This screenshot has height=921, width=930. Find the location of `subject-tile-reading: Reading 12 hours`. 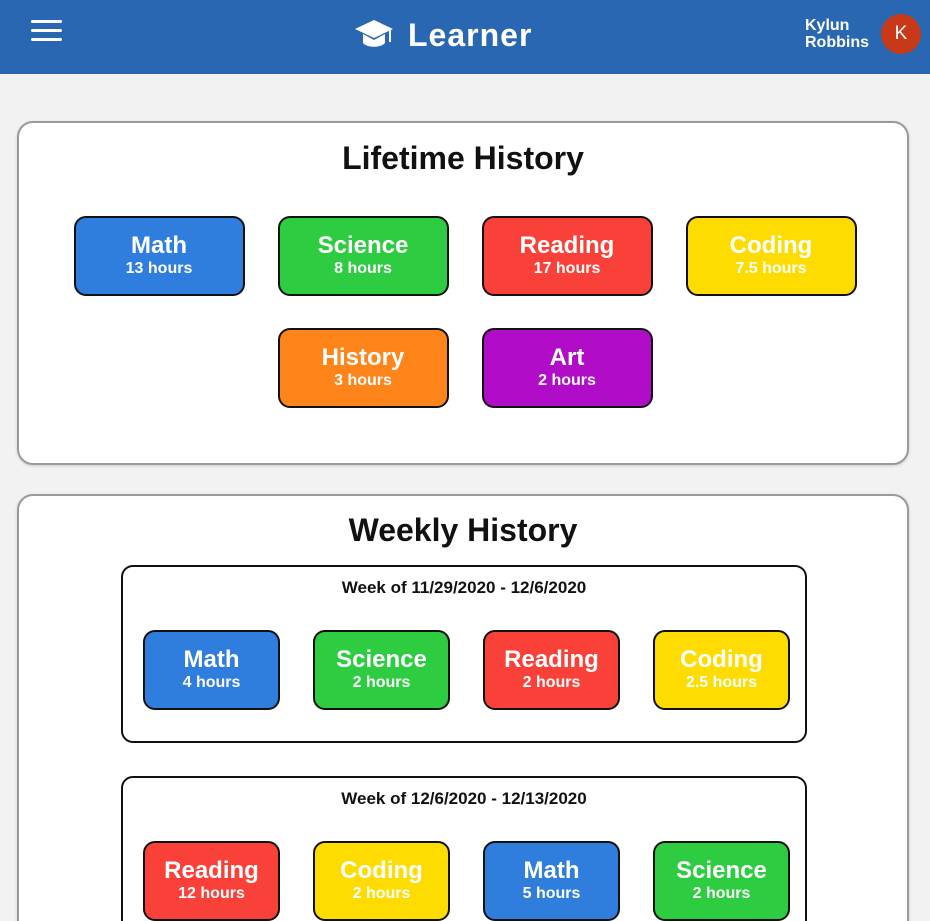

subject-tile-reading: Reading 12 hours is located at coordinates (211, 881).